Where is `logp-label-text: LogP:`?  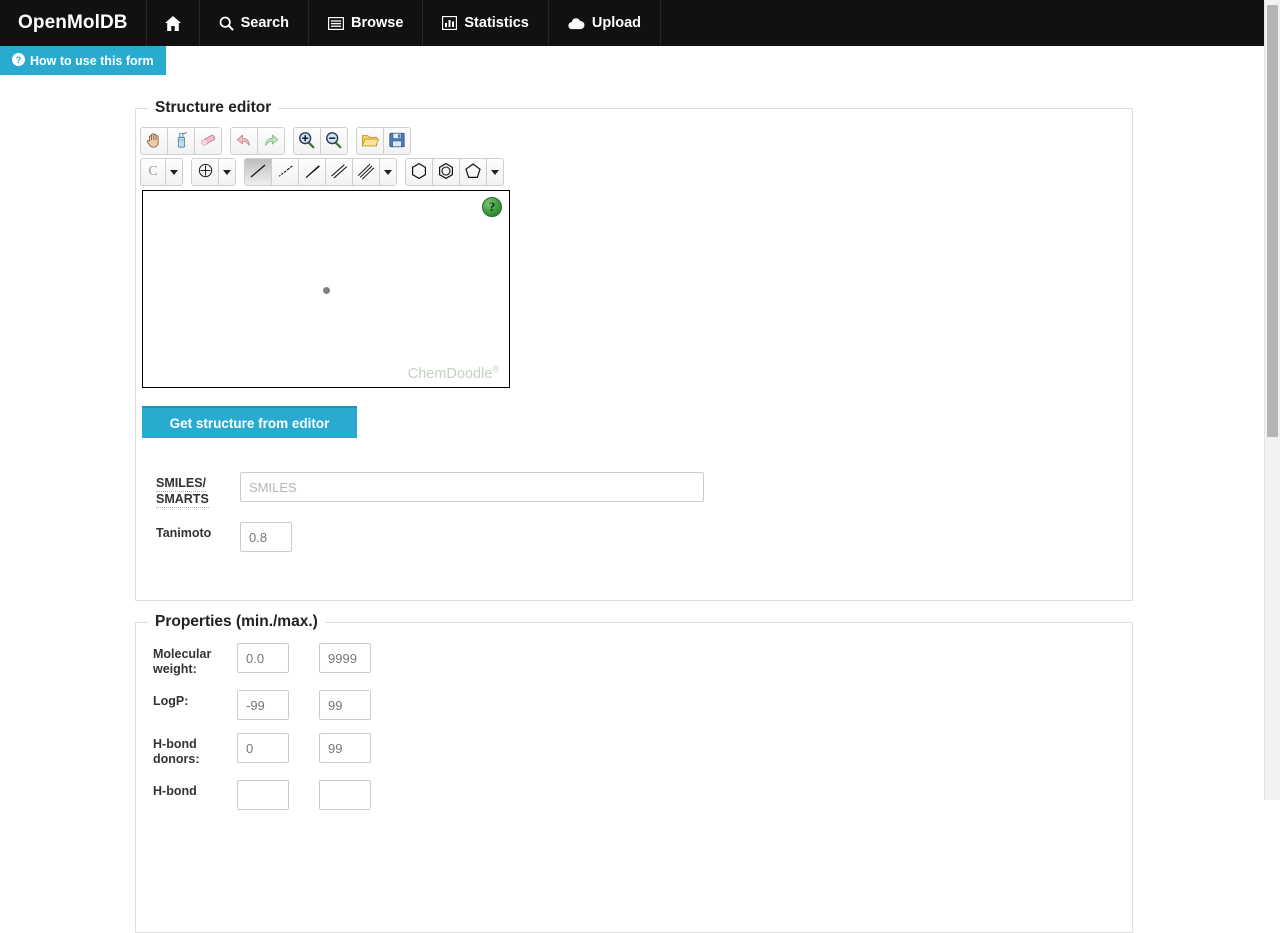 logp-label-text: LogP: is located at coordinates (171, 701).